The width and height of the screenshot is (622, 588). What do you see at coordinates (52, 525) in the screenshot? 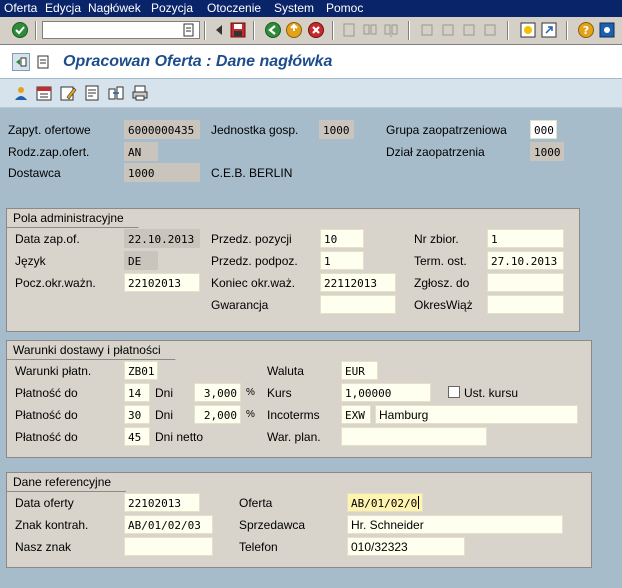
I see `znak-kontrah-label: Znak kontrah.` at bounding box center [52, 525].